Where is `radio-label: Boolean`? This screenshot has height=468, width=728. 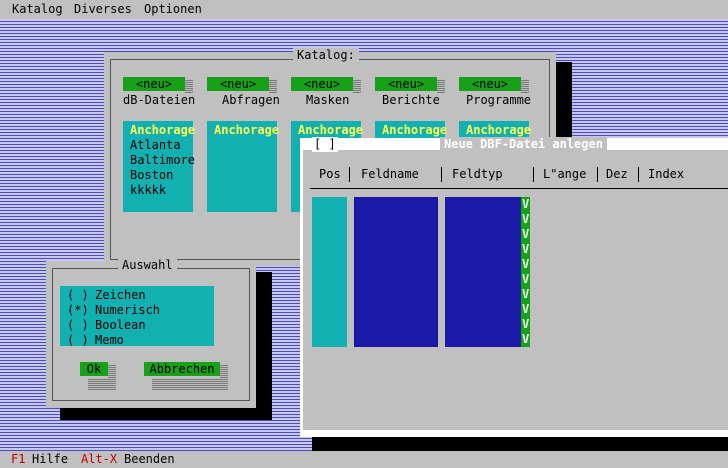 radio-label: Boolean is located at coordinates (120, 325).